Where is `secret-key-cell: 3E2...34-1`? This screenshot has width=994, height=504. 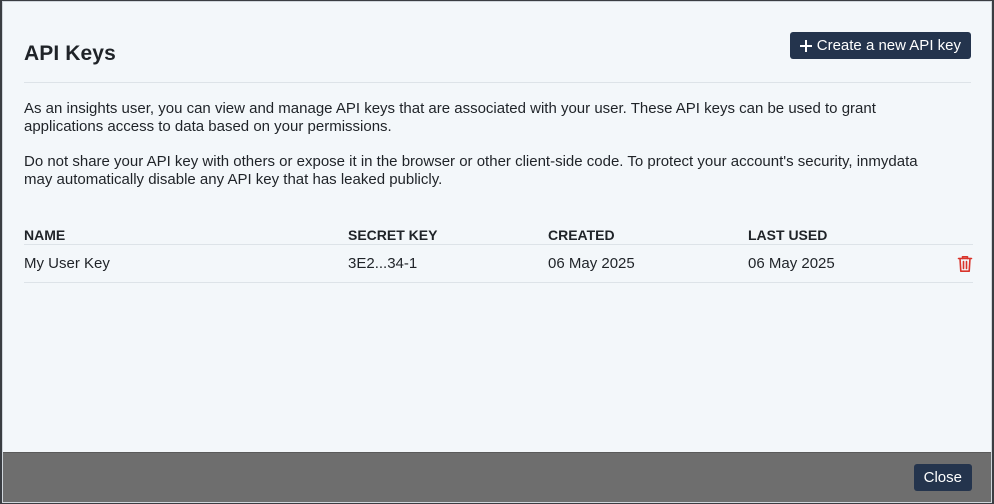 secret-key-cell: 3E2...34-1 is located at coordinates (448, 263).